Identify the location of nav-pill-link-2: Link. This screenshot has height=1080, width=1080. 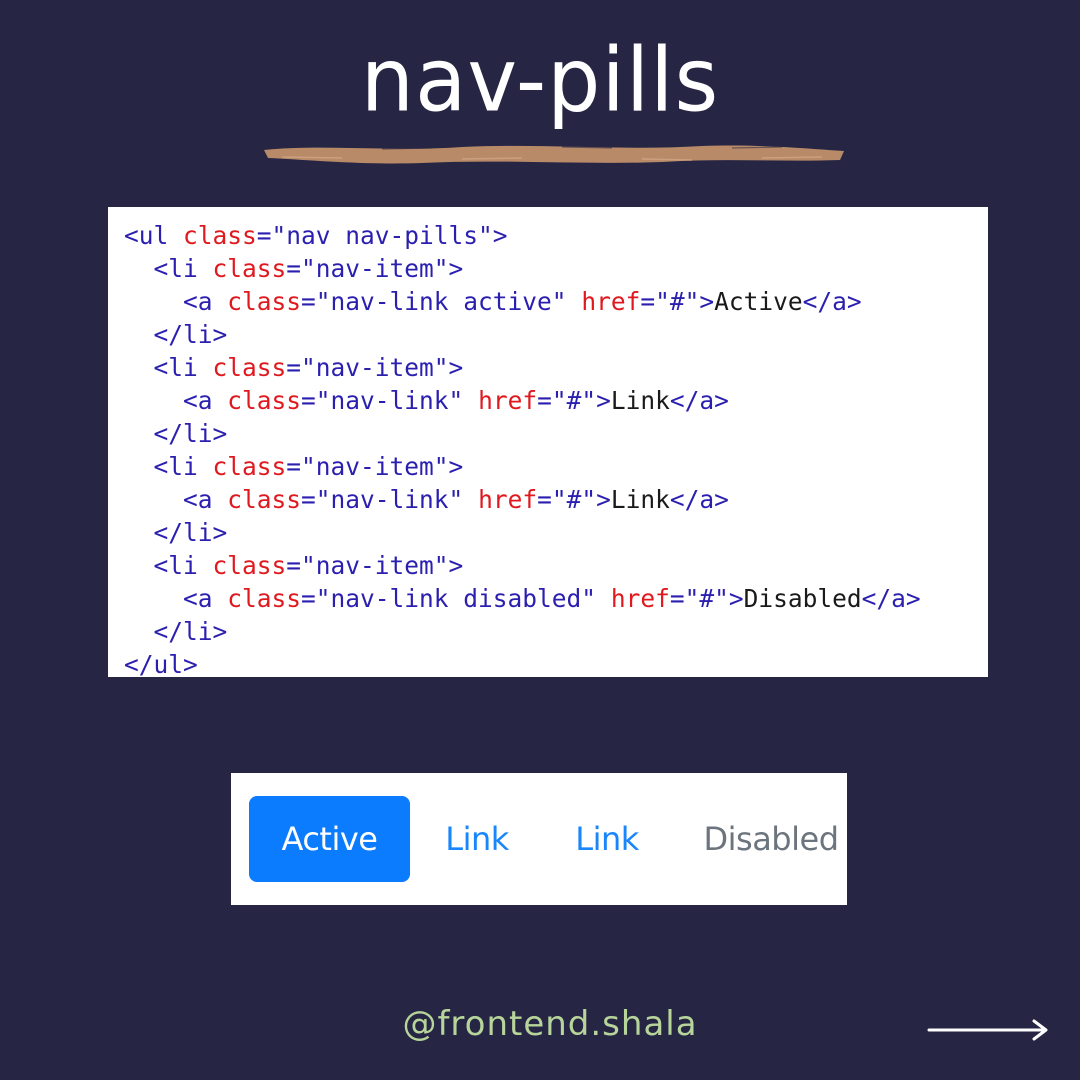
(607, 839).